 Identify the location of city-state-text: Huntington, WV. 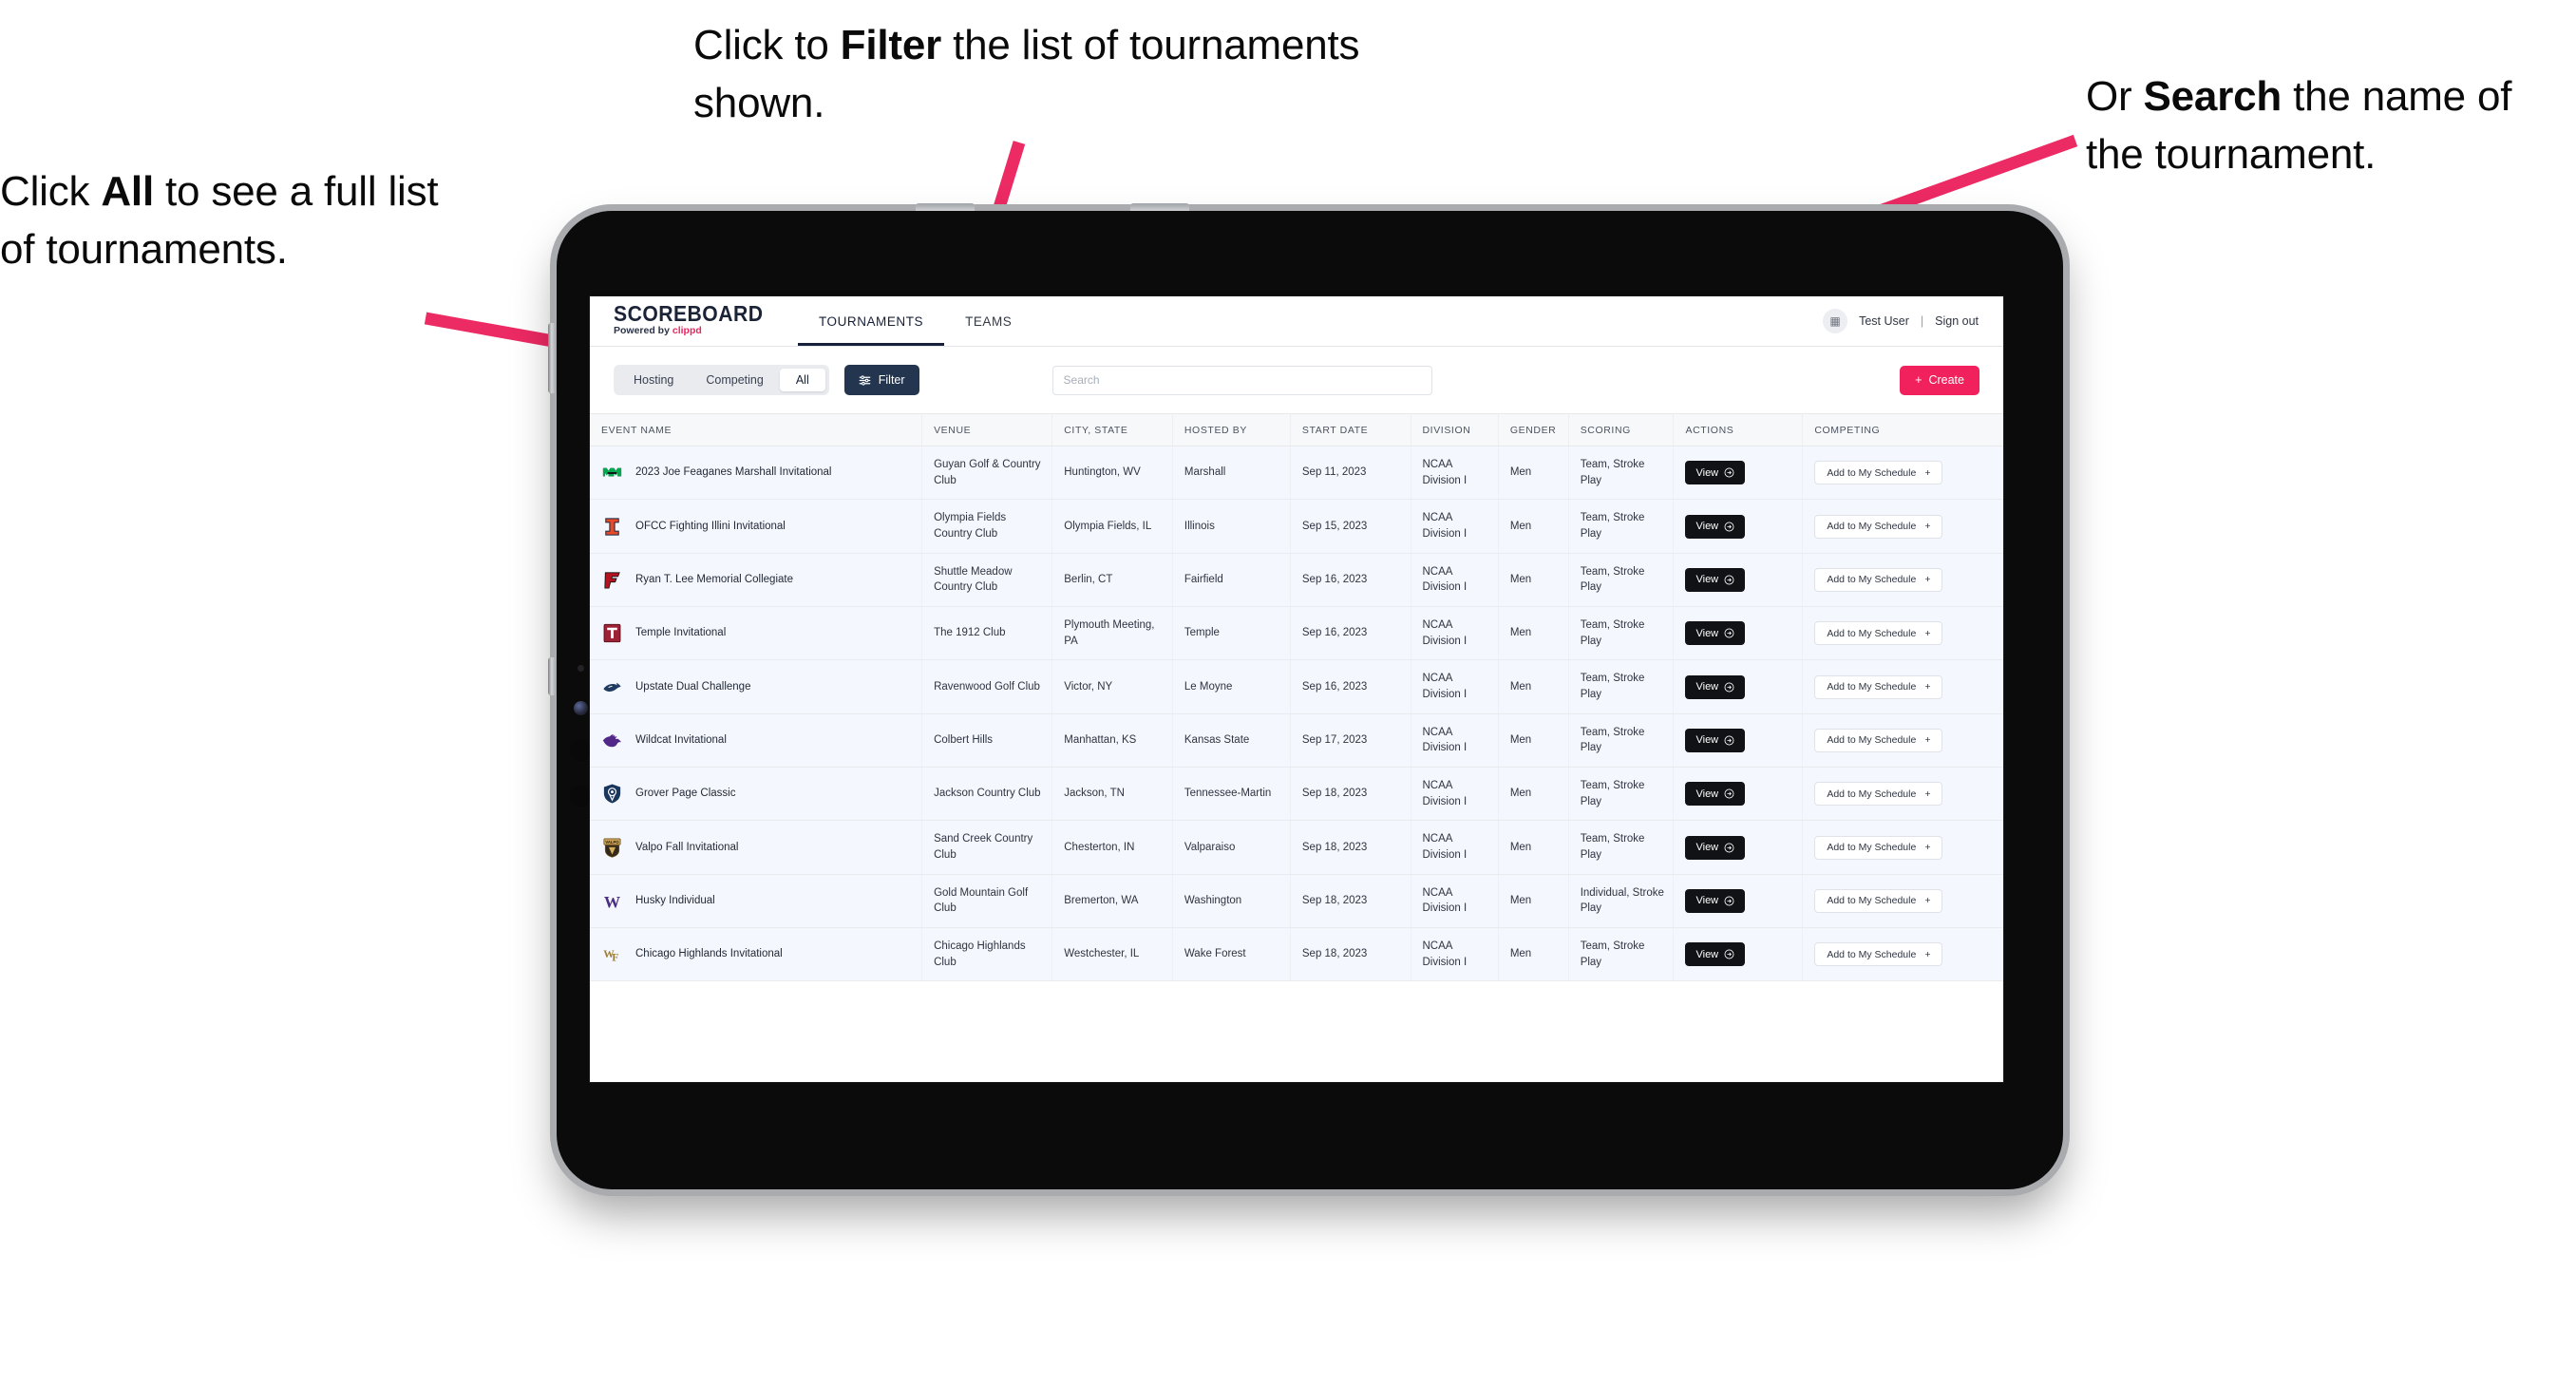
(1102, 472).